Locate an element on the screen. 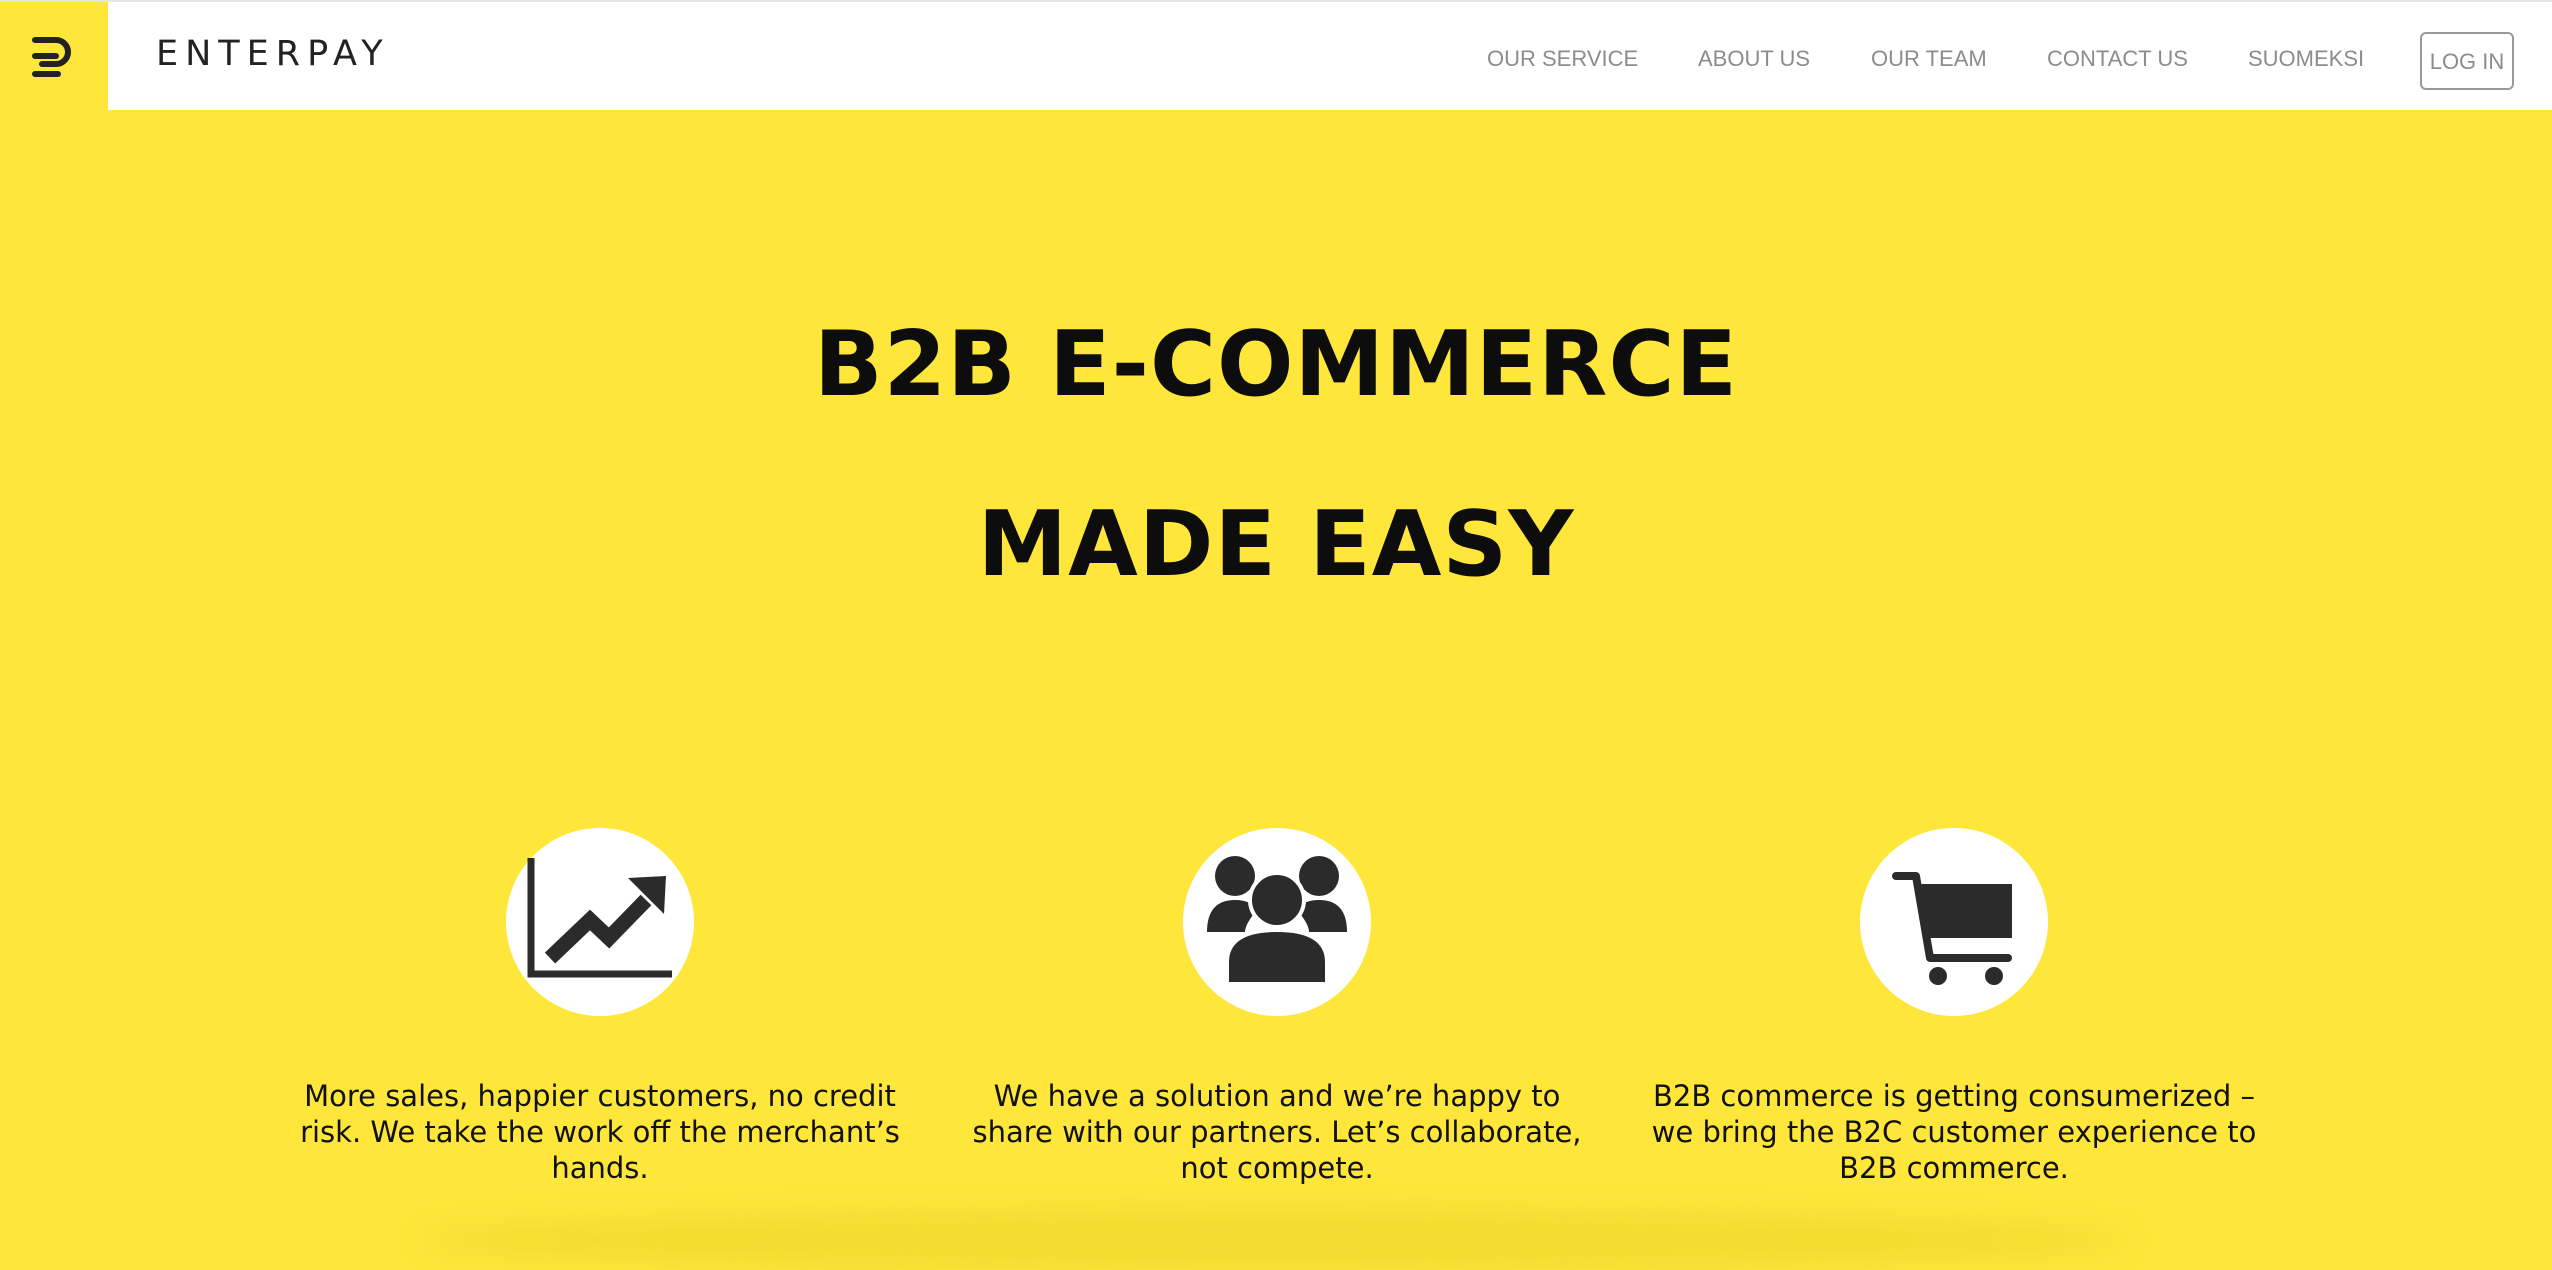 This screenshot has width=2552, height=1270. enterpay-e-logo-icon is located at coordinates (54, 57).